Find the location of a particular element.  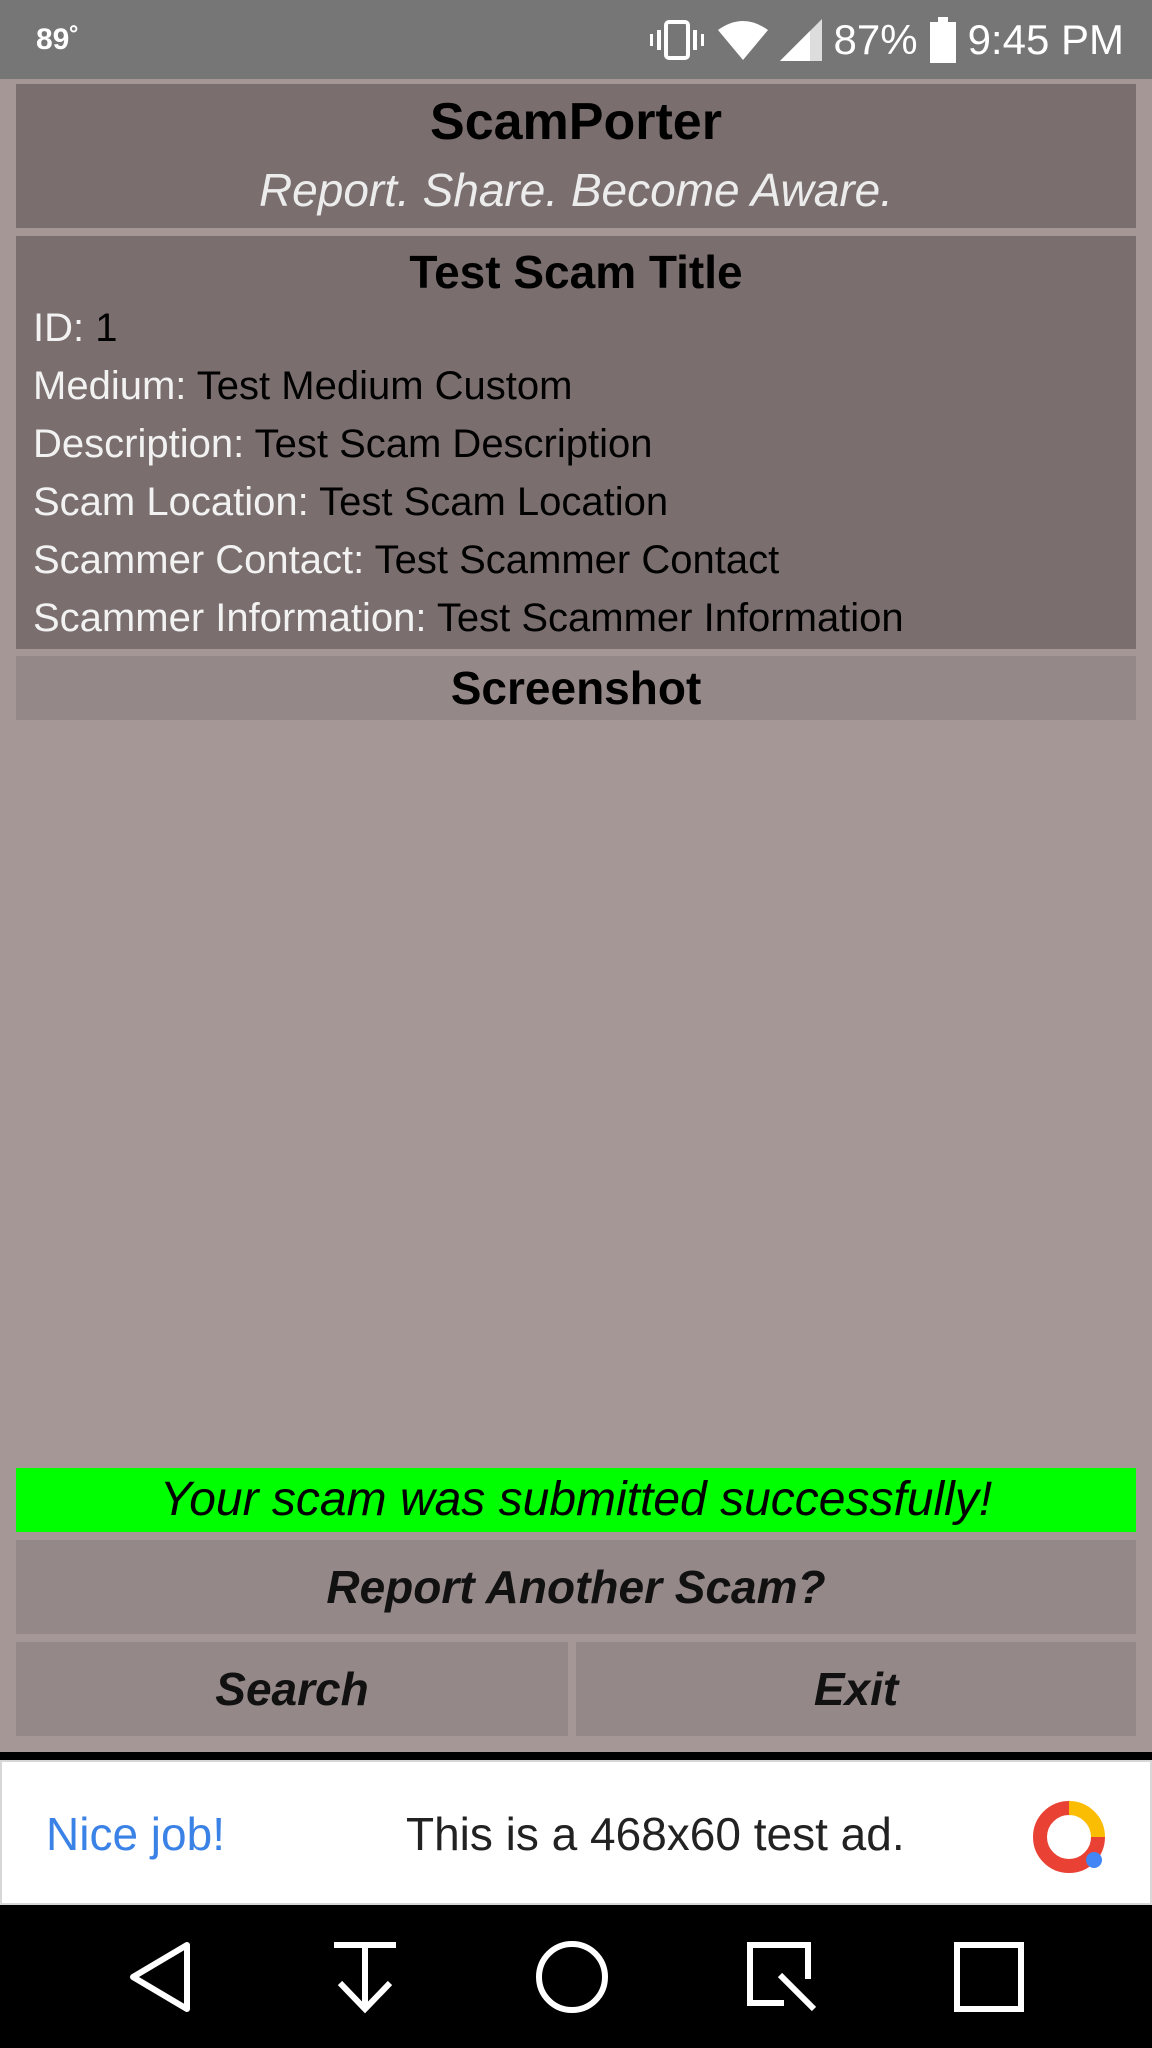

signal-icon is located at coordinates (800, 39).